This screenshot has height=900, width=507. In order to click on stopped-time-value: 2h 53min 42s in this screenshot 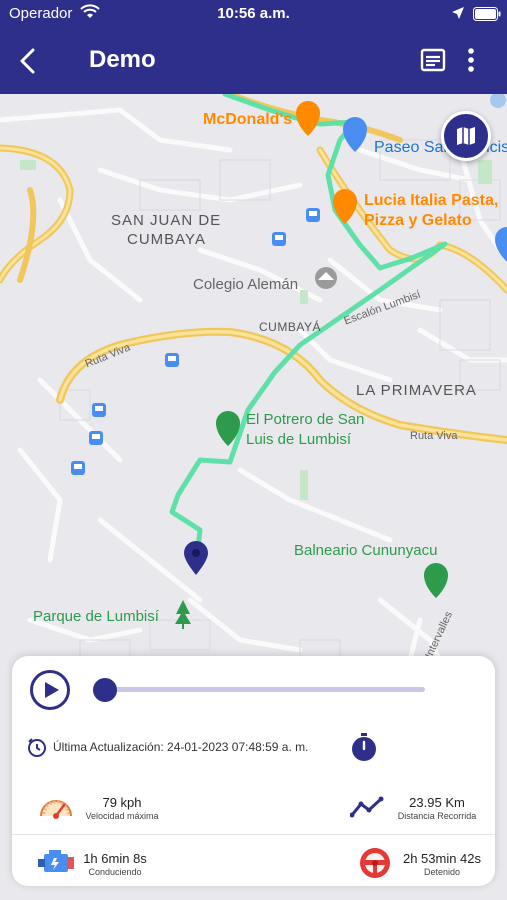, I will do `click(442, 858)`.